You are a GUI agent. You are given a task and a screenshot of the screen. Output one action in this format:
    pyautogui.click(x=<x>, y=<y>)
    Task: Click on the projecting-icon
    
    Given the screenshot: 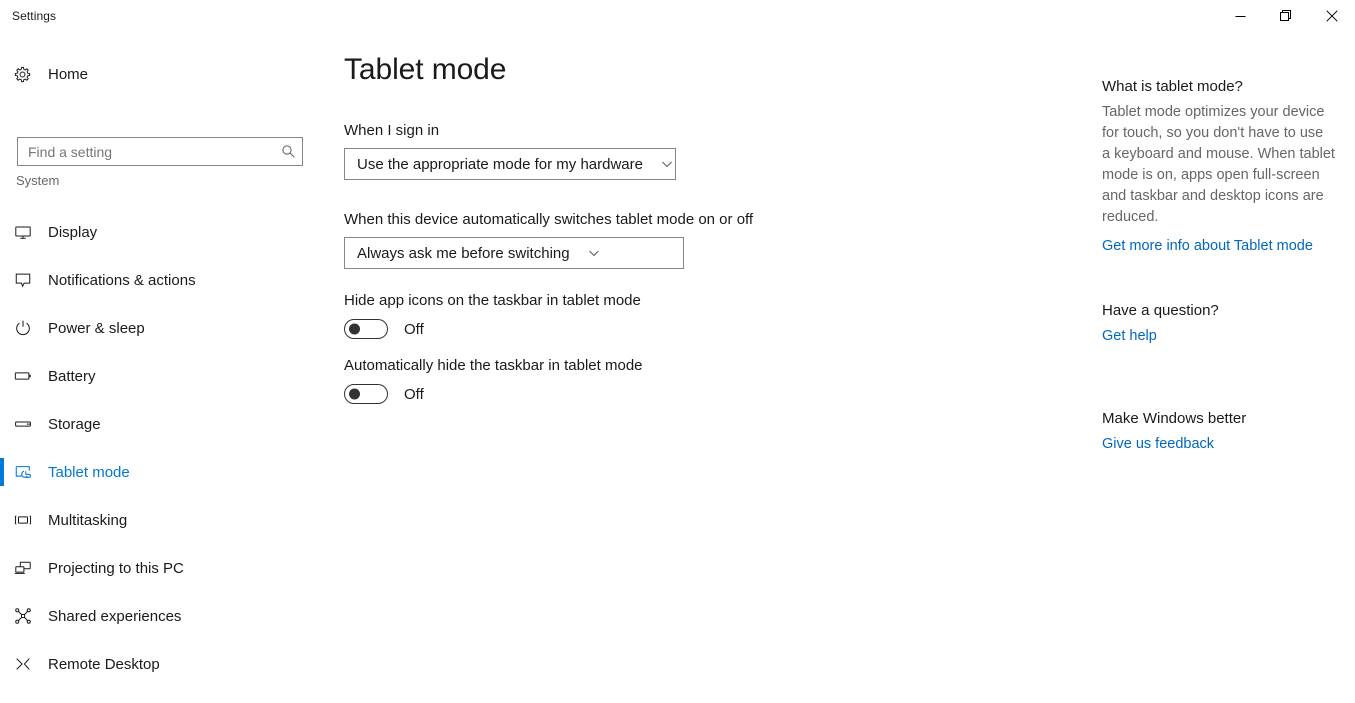 What is the action you would take?
    pyautogui.click(x=25, y=568)
    